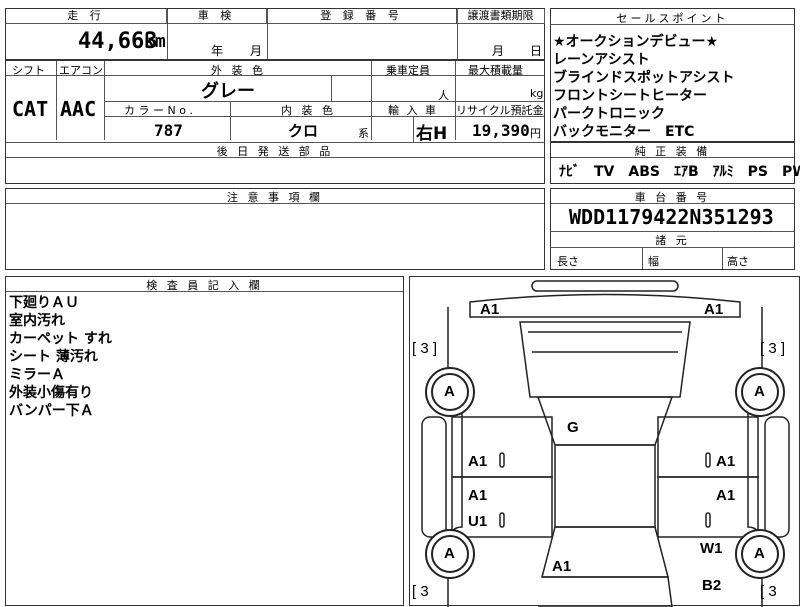  Describe the element at coordinates (630, 96) in the screenshot. I see `sales-point-item: フロントシートヒーター` at that location.